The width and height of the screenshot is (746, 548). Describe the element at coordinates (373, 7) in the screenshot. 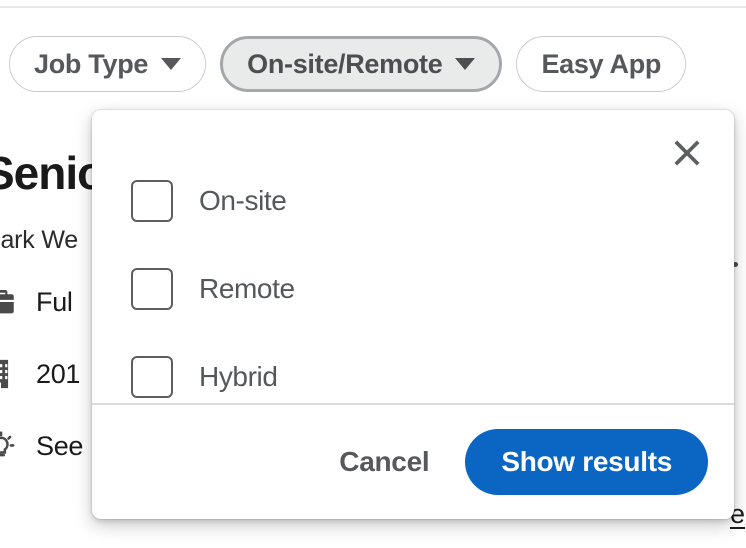

I see `top-divider` at that location.